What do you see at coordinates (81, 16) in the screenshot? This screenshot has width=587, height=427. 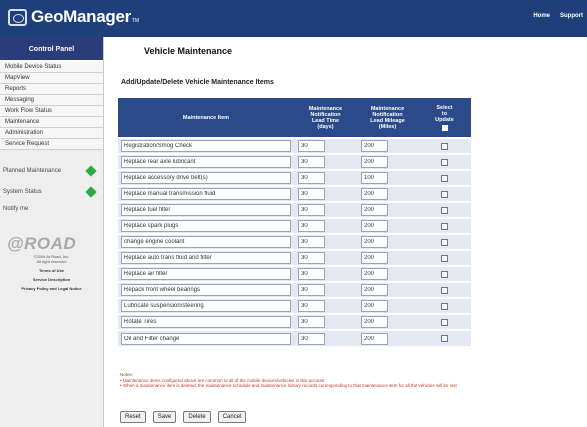 I see `app-name: GeoManager` at bounding box center [81, 16].